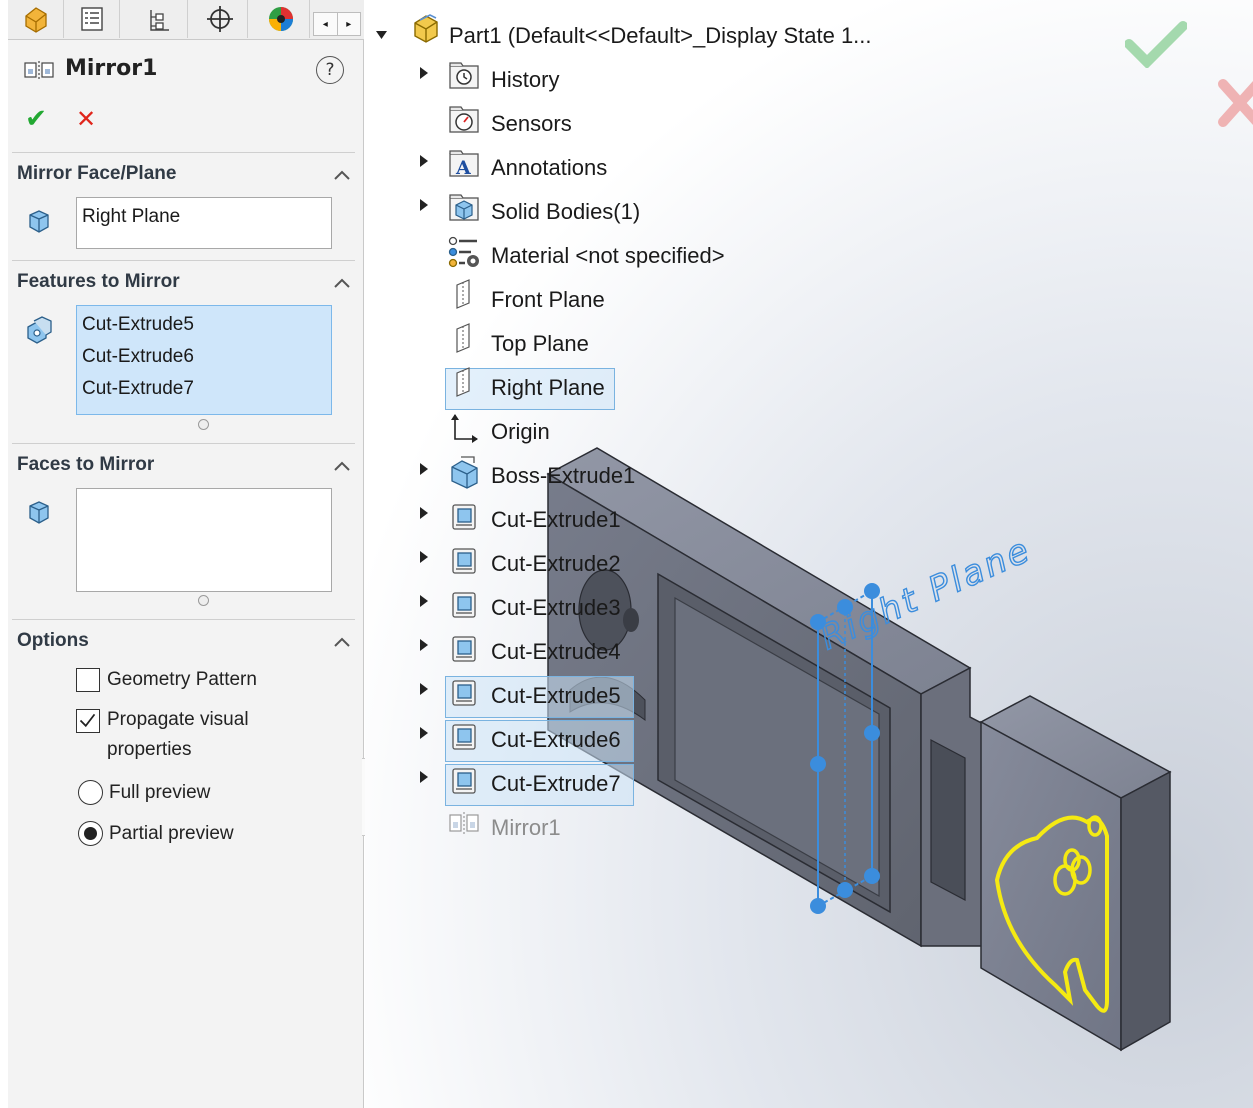  I want to click on full-preview-radio, so click(90, 792).